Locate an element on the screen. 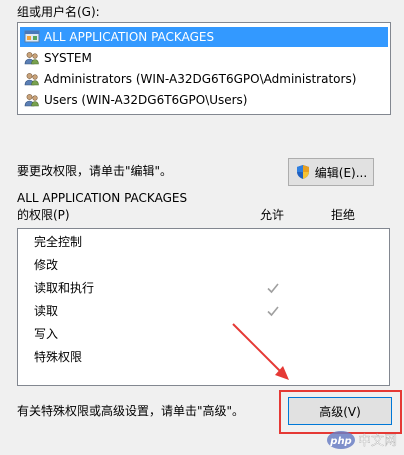 This screenshot has width=404, height=455. php-watermark: php 中文网 is located at coordinates (365, 440).